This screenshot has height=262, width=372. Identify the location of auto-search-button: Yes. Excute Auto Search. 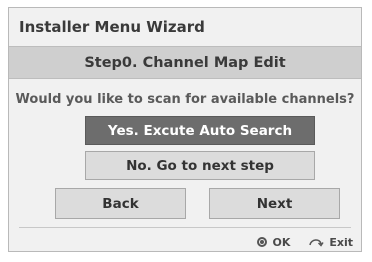
(200, 130).